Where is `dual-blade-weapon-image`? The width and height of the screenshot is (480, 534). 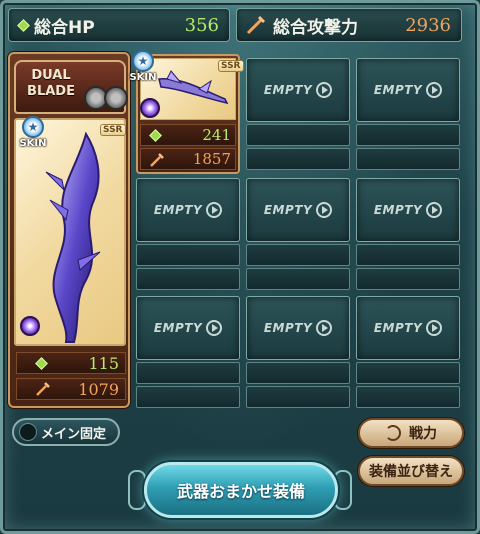 dual-blade-weapon-image is located at coordinates (73, 237).